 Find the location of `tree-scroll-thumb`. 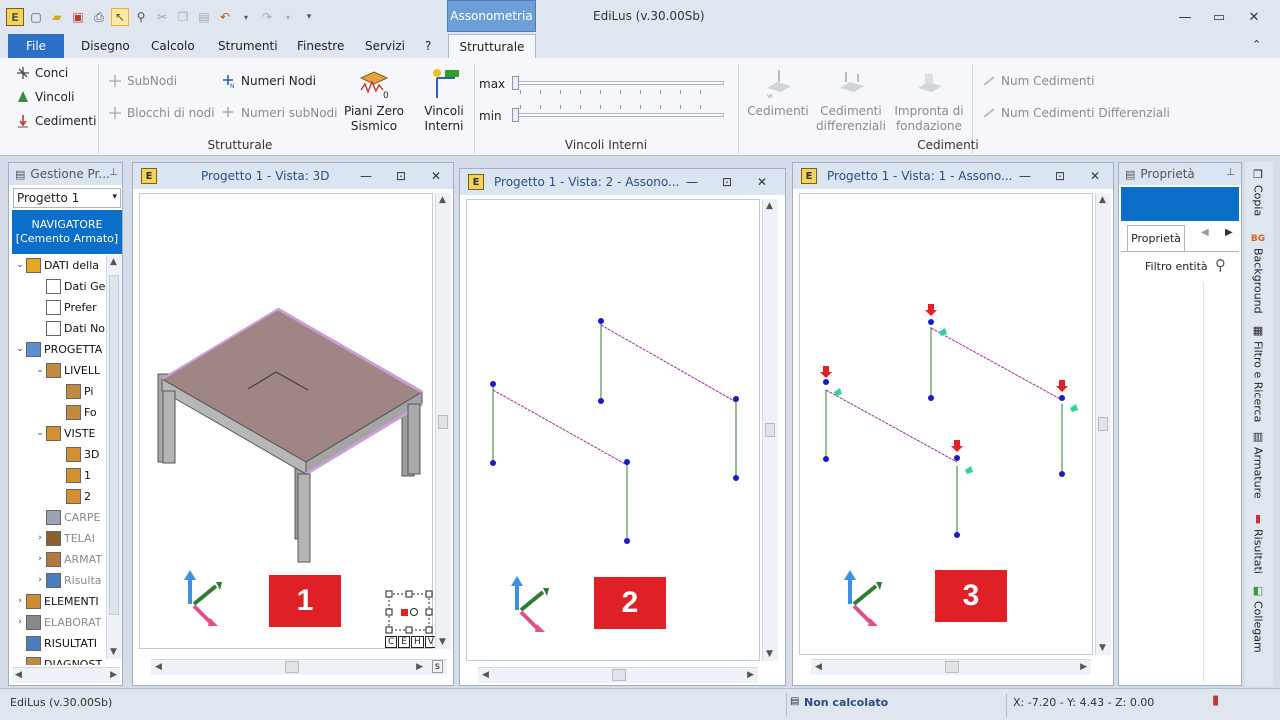

tree-scroll-thumb is located at coordinates (114, 445).